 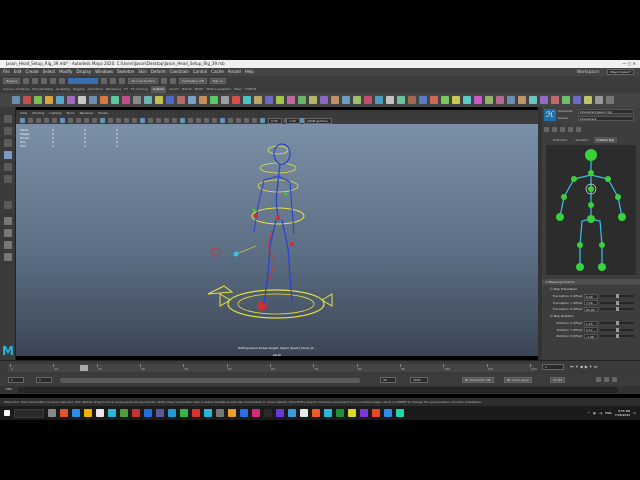 I want to click on shelf-tab: Bifrost, so click(x=187, y=89).